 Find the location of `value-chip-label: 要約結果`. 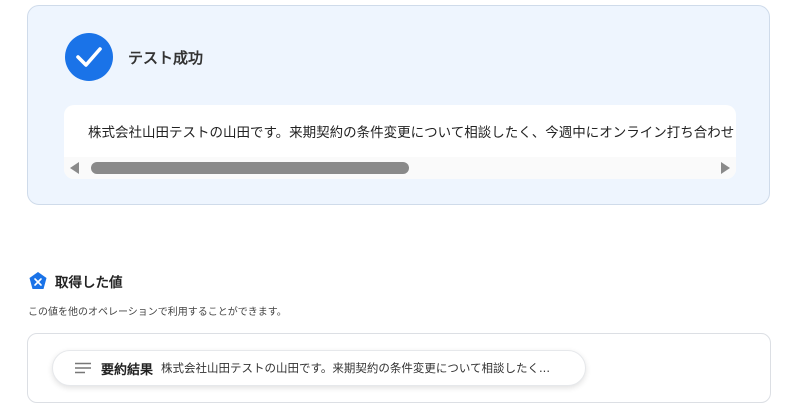

value-chip-label: 要約結果 is located at coordinates (127, 370).